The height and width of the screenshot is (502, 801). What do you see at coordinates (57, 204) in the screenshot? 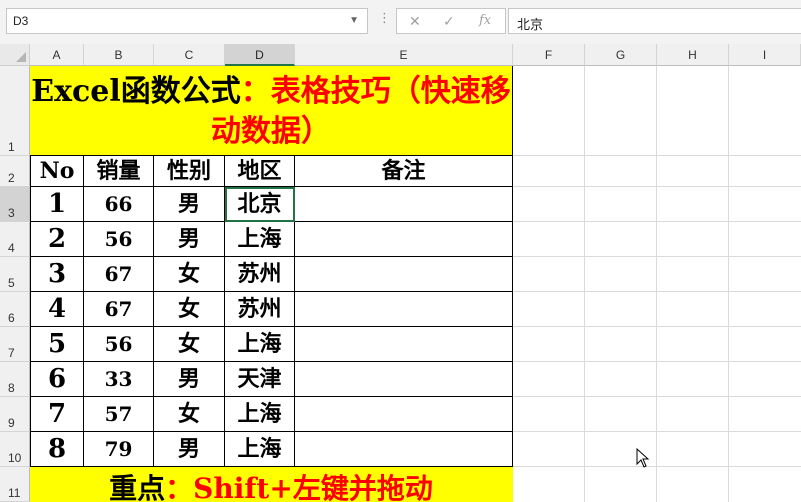
I see `cell-no: 1` at bounding box center [57, 204].